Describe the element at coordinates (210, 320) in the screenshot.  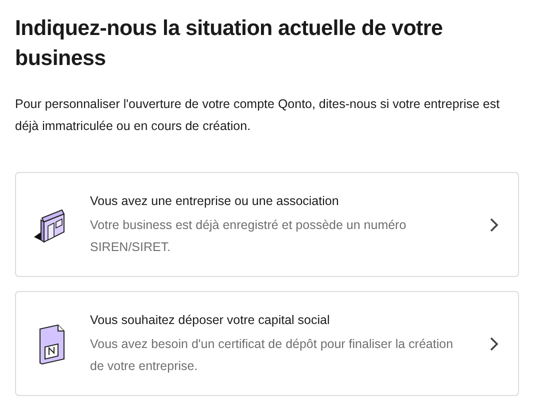
I see `option-title: Vous souhaitez déposer votre capital social` at that location.